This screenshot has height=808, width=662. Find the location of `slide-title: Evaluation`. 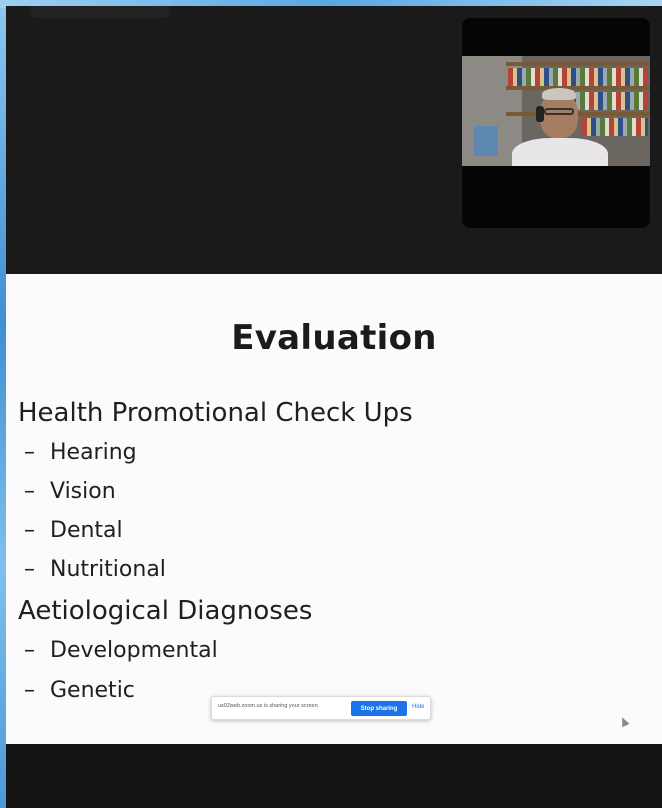

slide-title: Evaluation is located at coordinates (334, 338).